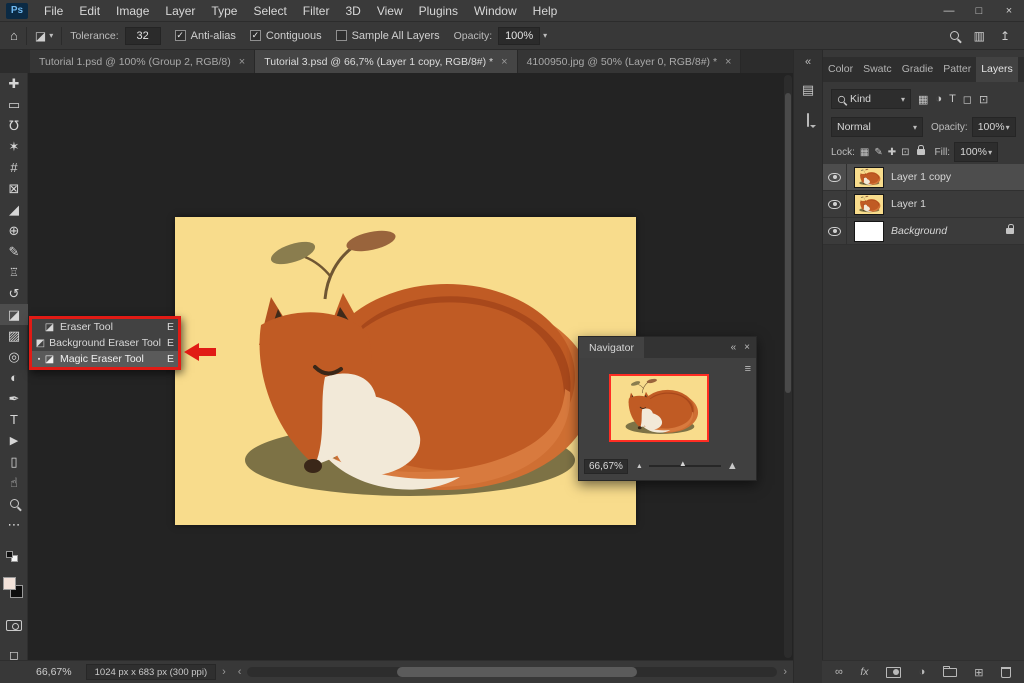 The image size is (1024, 683). What do you see at coordinates (142, 35) in the screenshot?
I see `tolerance-input: 32` at bounding box center [142, 35].